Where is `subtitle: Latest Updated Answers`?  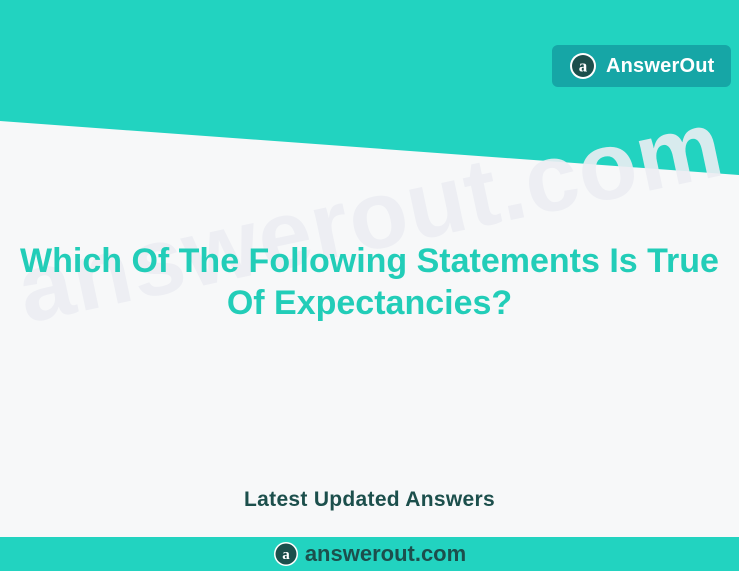
subtitle: Latest Updated Answers is located at coordinates (369, 499).